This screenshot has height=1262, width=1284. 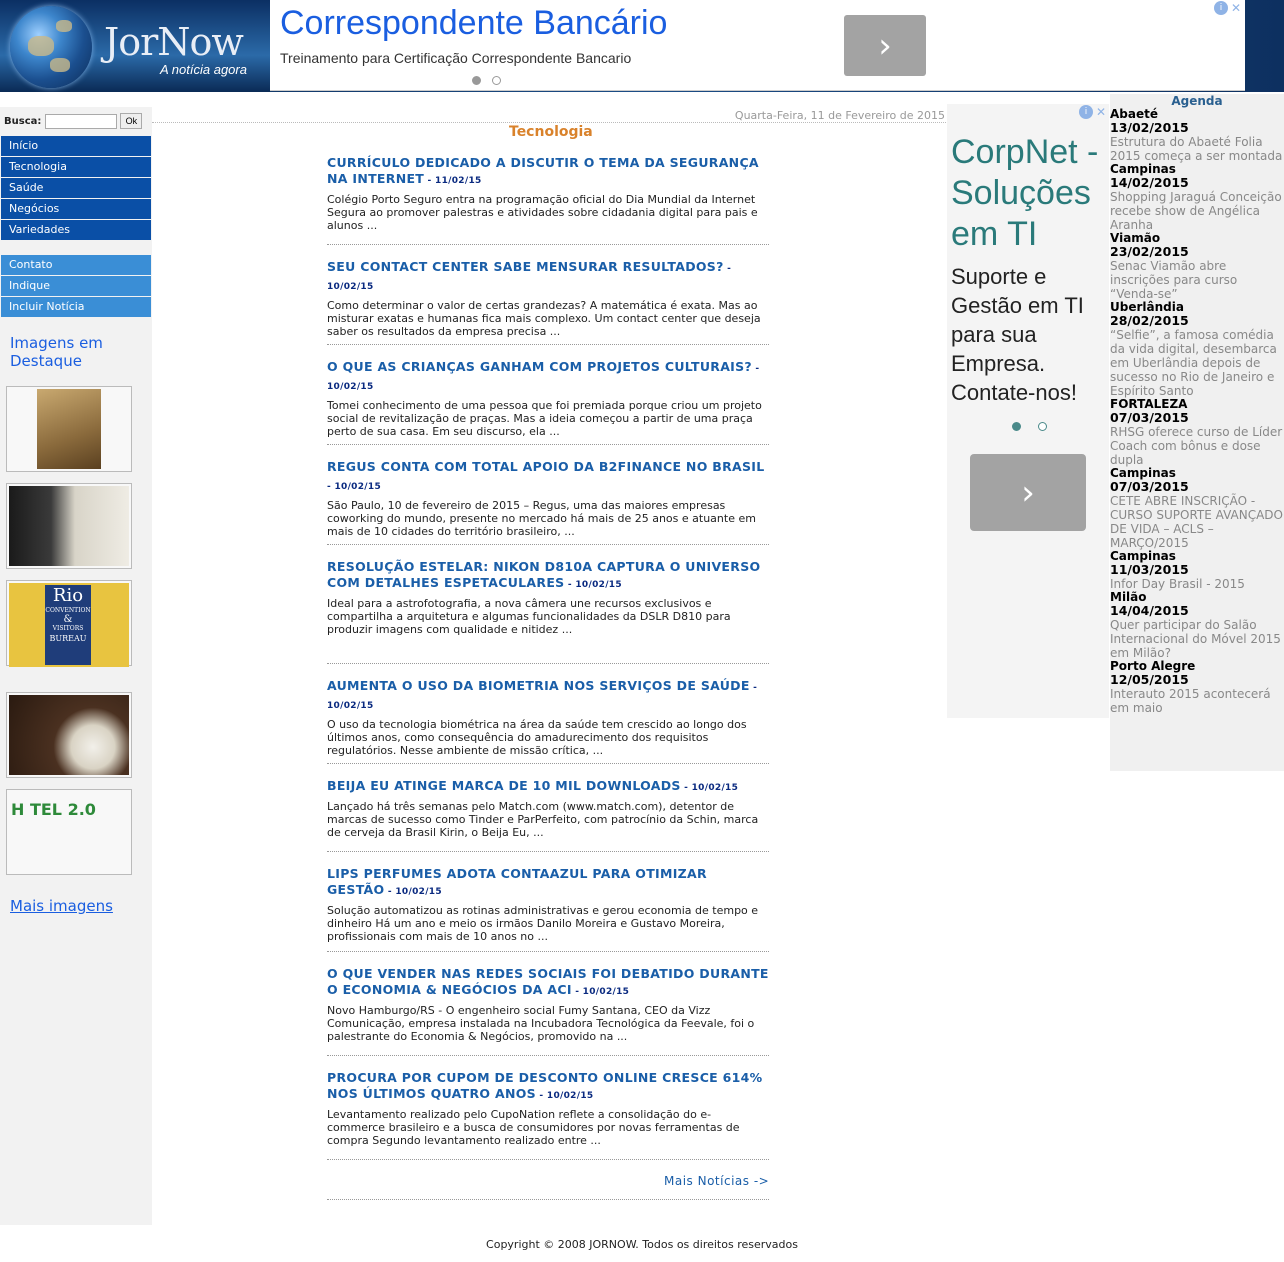 I want to click on featured-image-book, so click(x=69, y=429).